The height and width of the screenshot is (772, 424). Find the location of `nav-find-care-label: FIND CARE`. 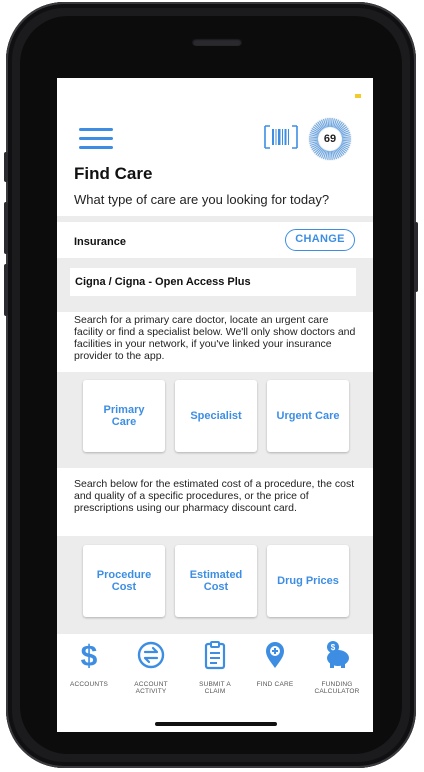

nav-find-care-label: FIND CARE is located at coordinates (275, 684).